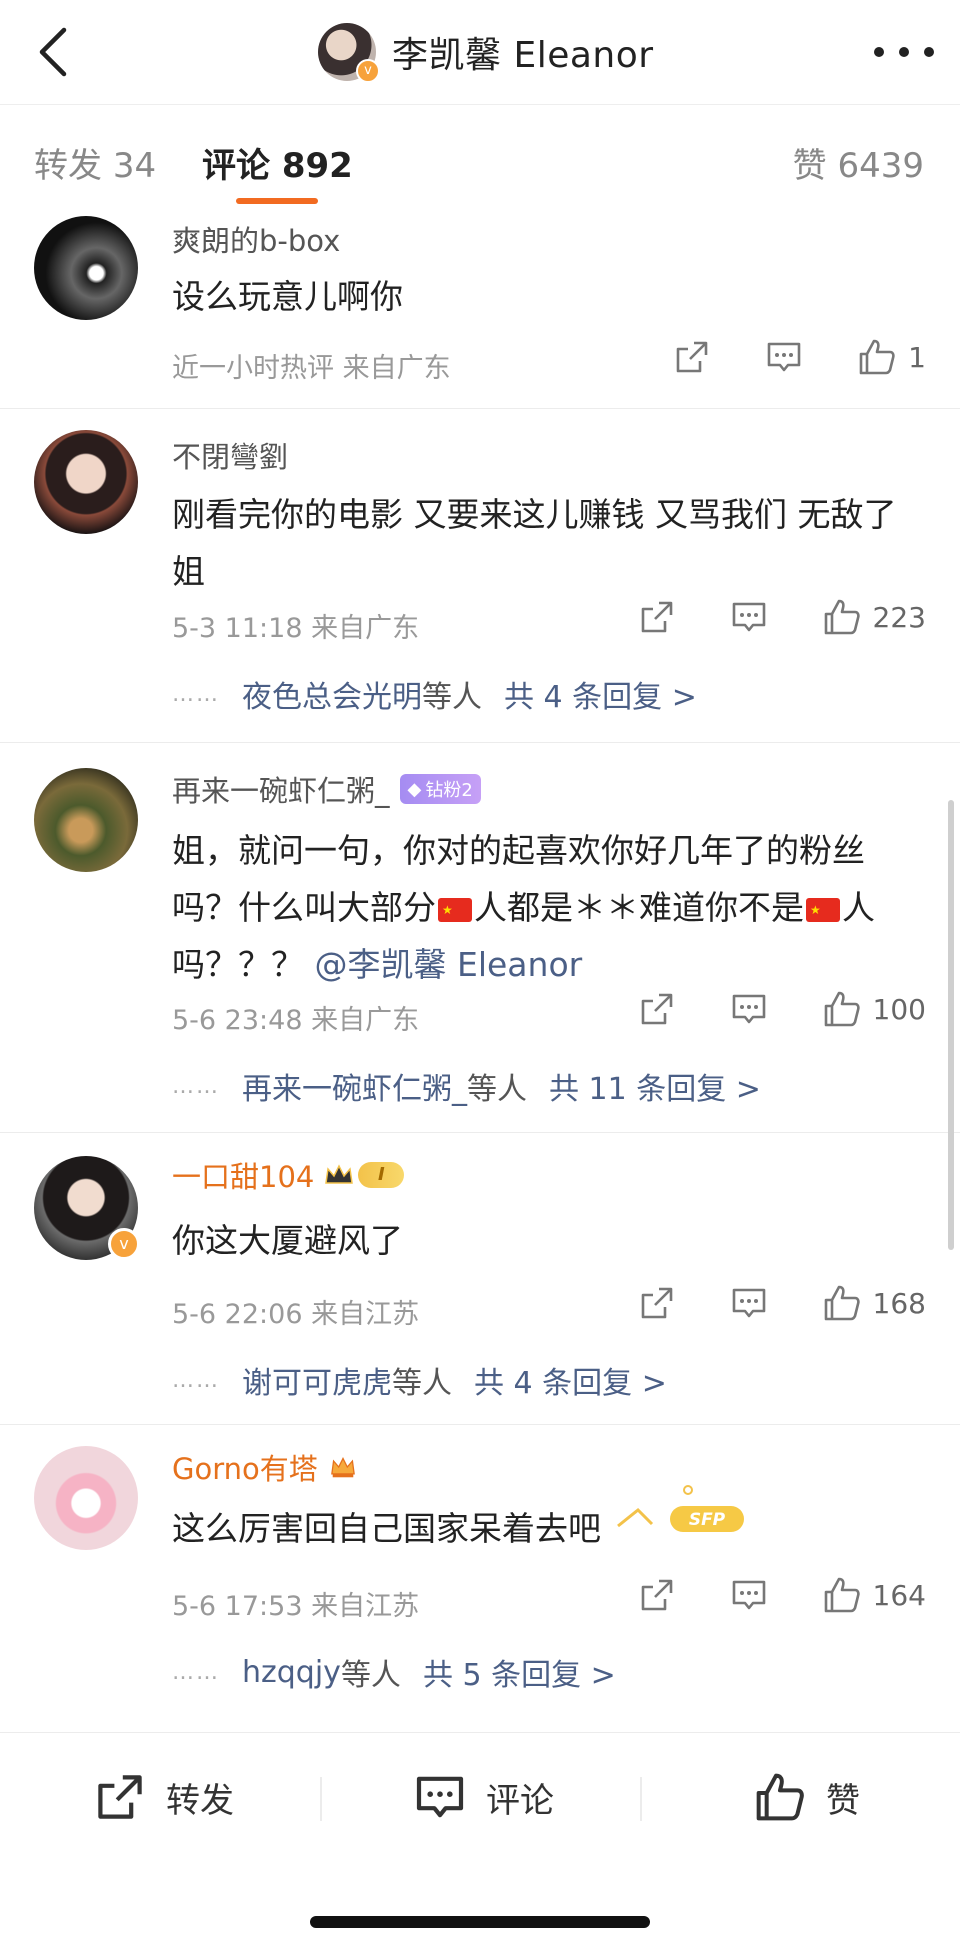 Image resolution: width=960 pixels, height=1945 pixels. What do you see at coordinates (332, 694) in the screenshot?
I see `reply-user: 夜色总会光明` at bounding box center [332, 694].